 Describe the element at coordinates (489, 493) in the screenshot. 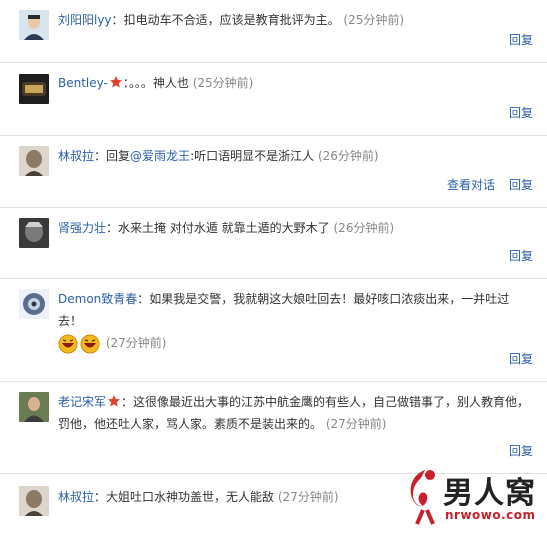

I see `watermark-brand: 男人窝` at that location.